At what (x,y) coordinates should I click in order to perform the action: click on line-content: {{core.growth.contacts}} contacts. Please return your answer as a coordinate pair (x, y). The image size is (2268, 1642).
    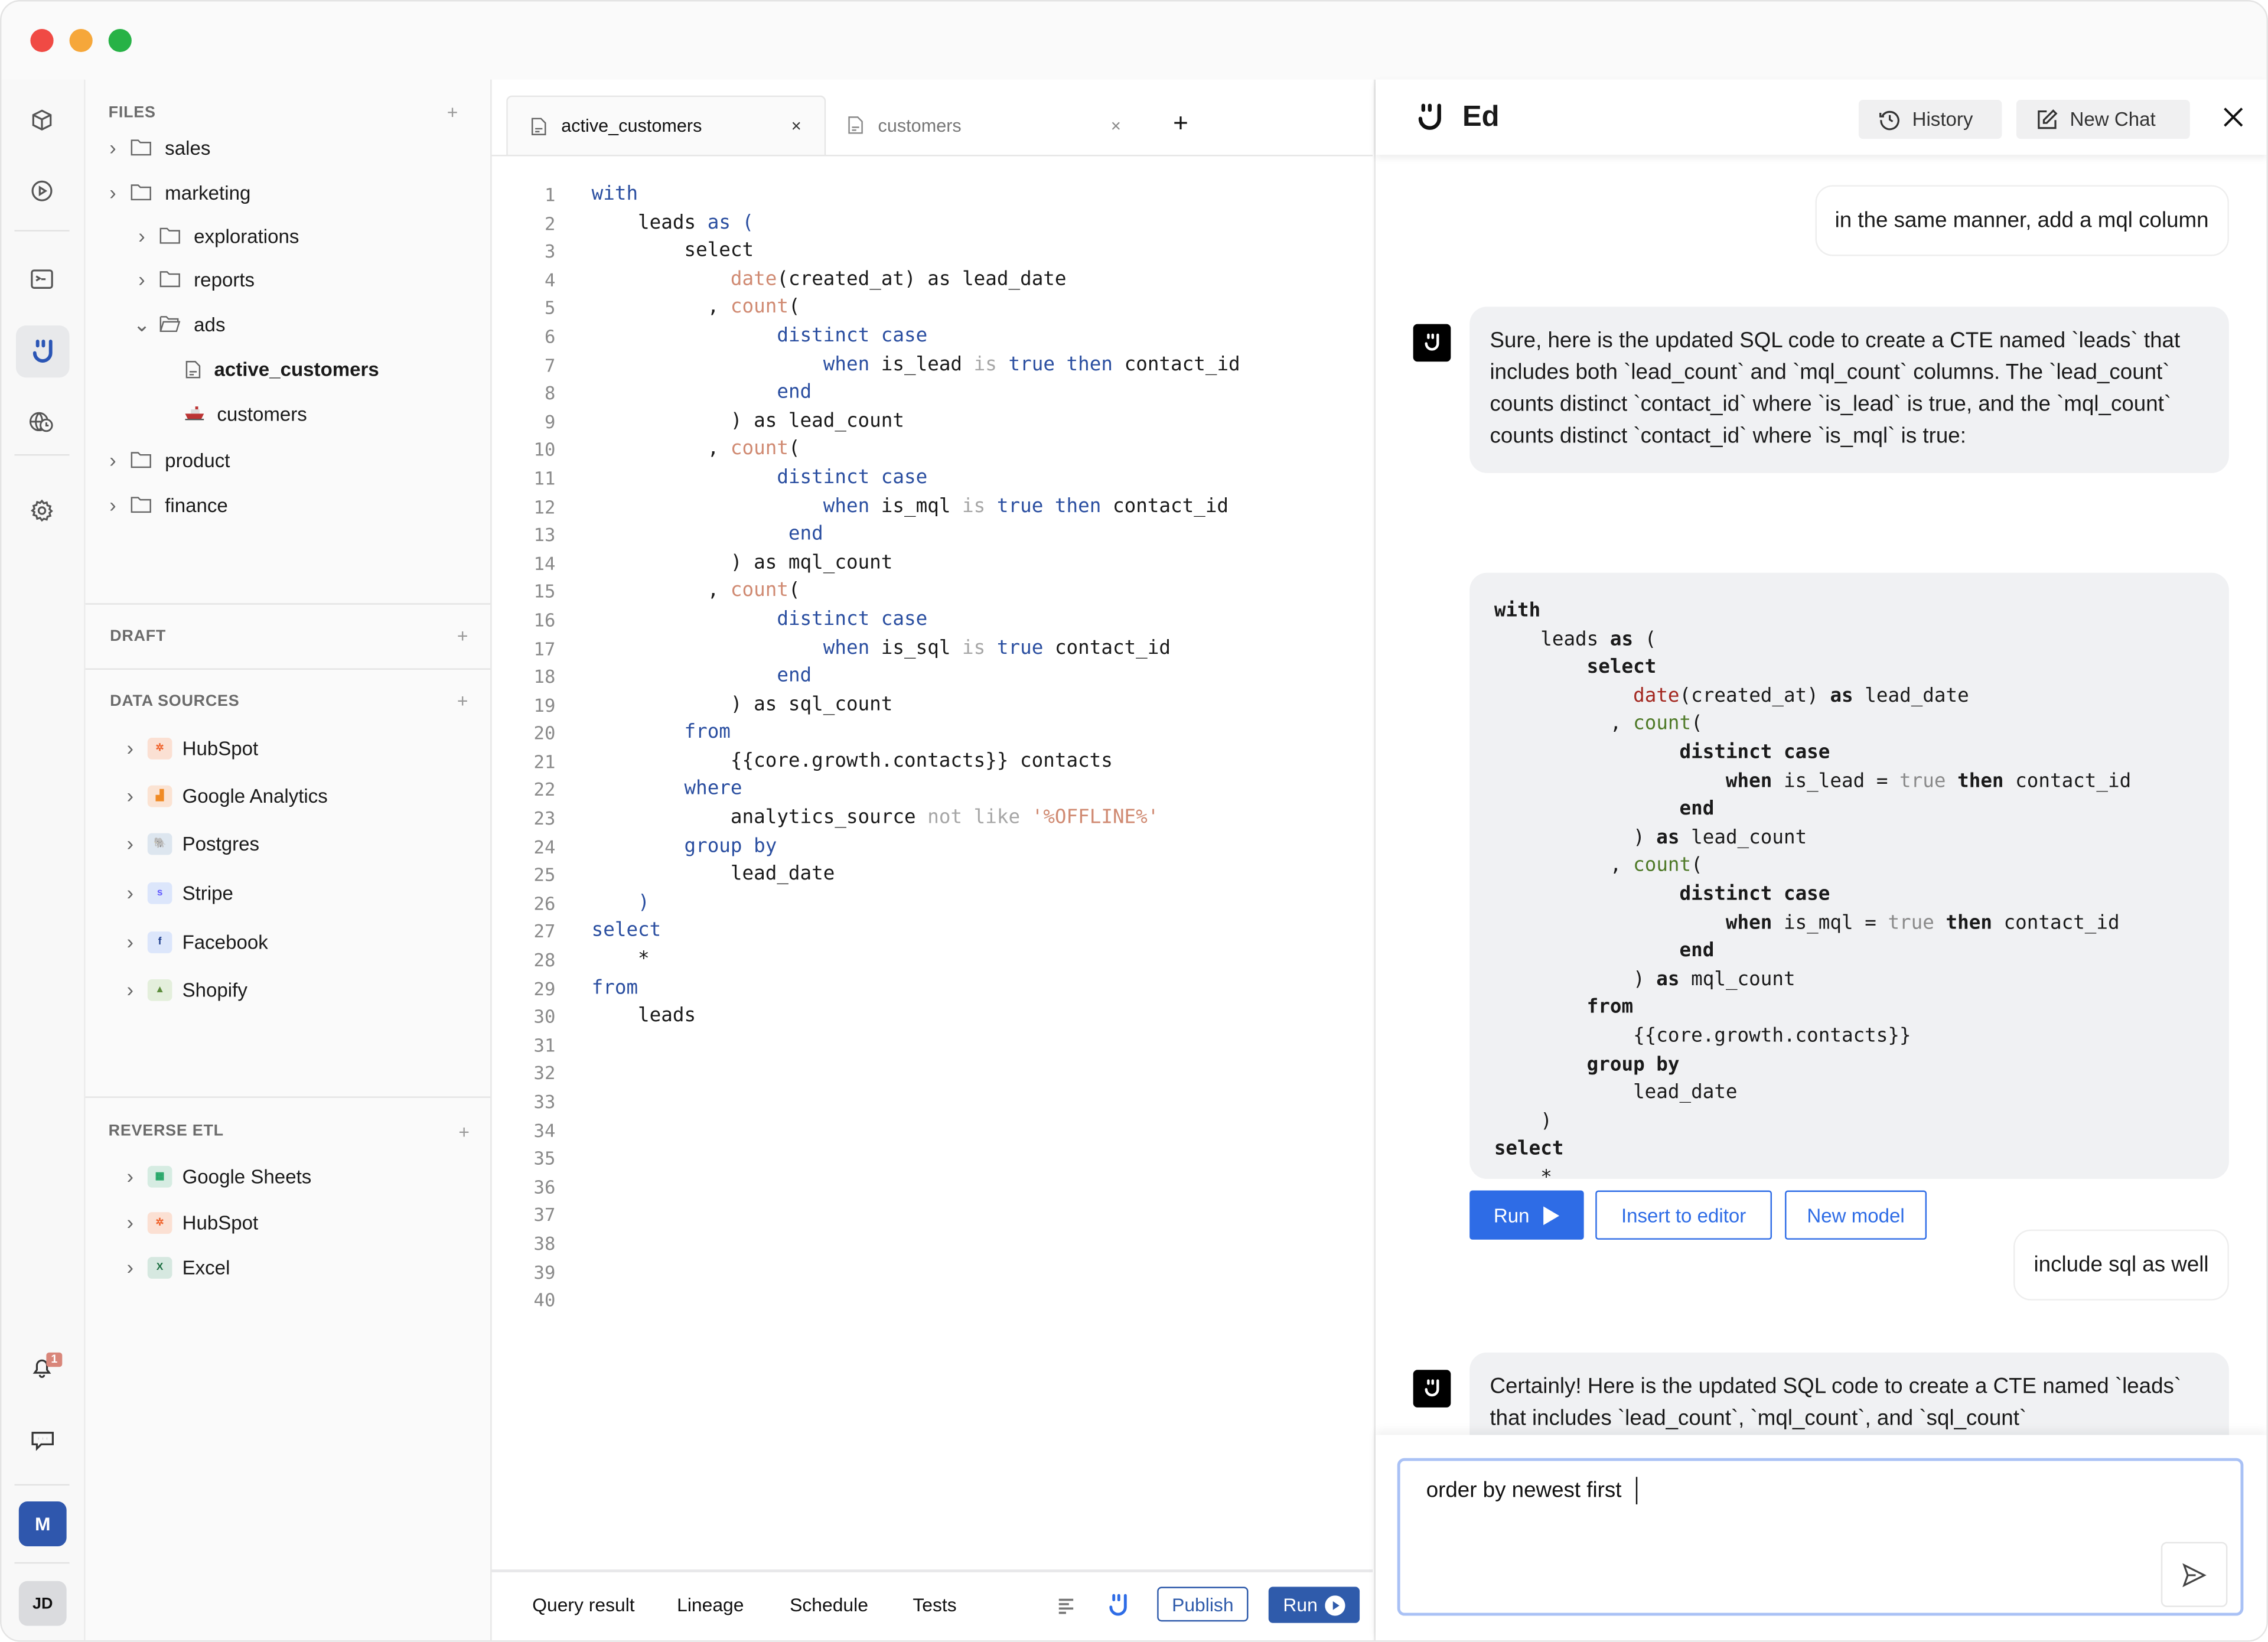
    Looking at the image, I should click on (852, 762).